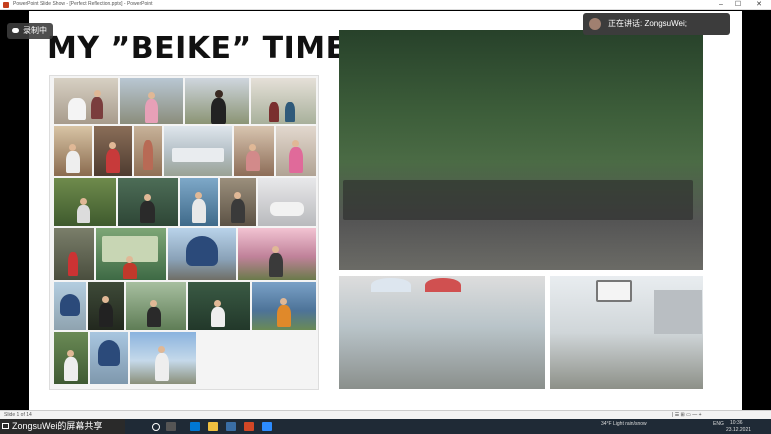 This screenshot has height=434, width=771. Describe the element at coordinates (15, 31) in the screenshot. I see `cloud-icon` at that location.